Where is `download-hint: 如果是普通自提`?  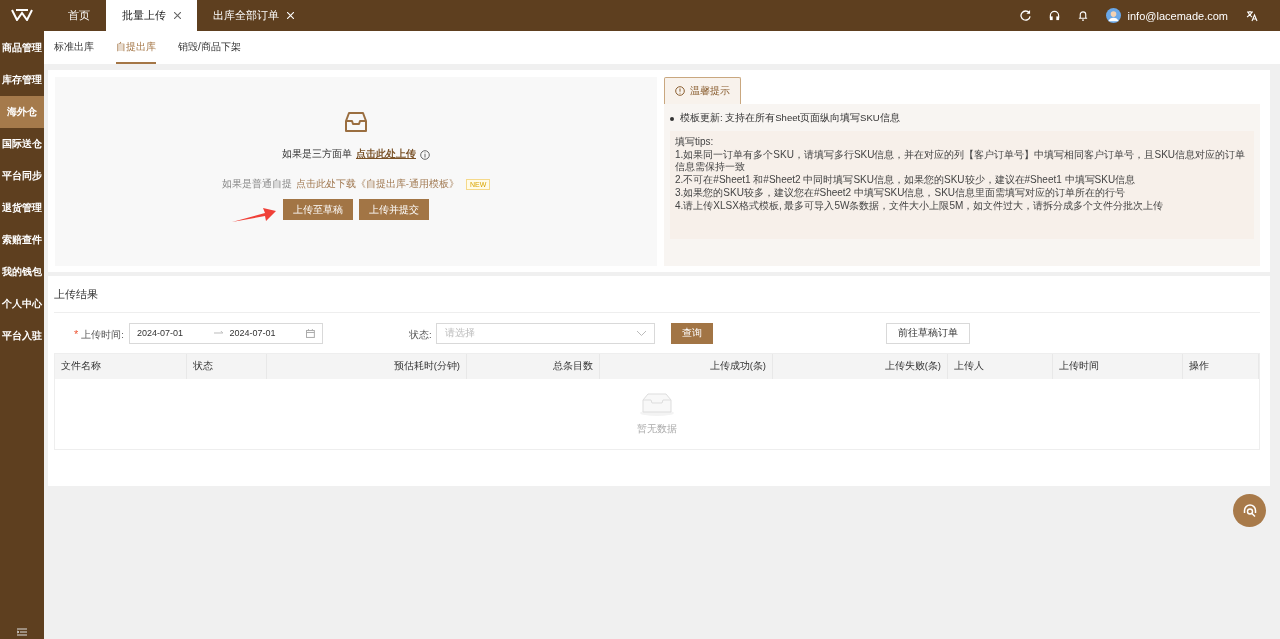 download-hint: 如果是普通自提 is located at coordinates (256, 184).